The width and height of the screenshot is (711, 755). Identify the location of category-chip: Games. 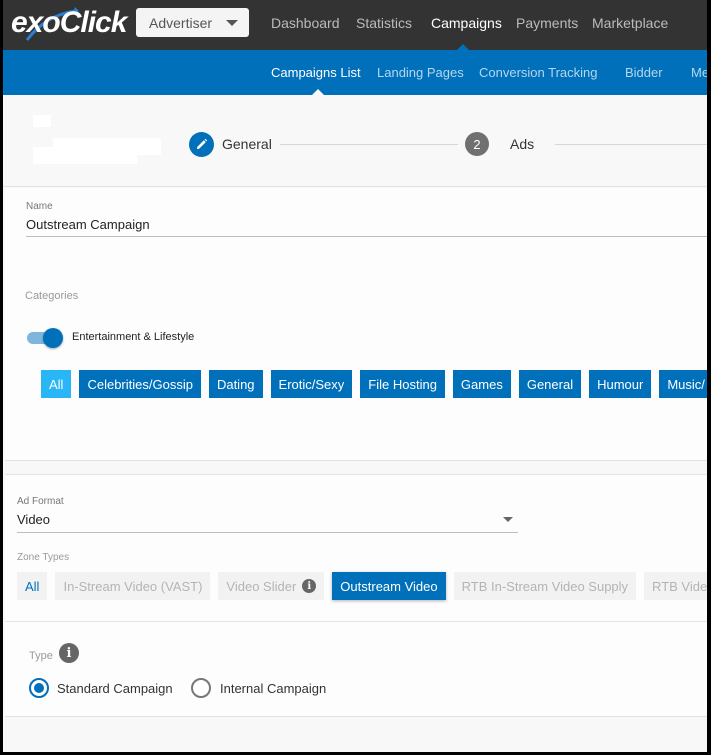
(481, 384).